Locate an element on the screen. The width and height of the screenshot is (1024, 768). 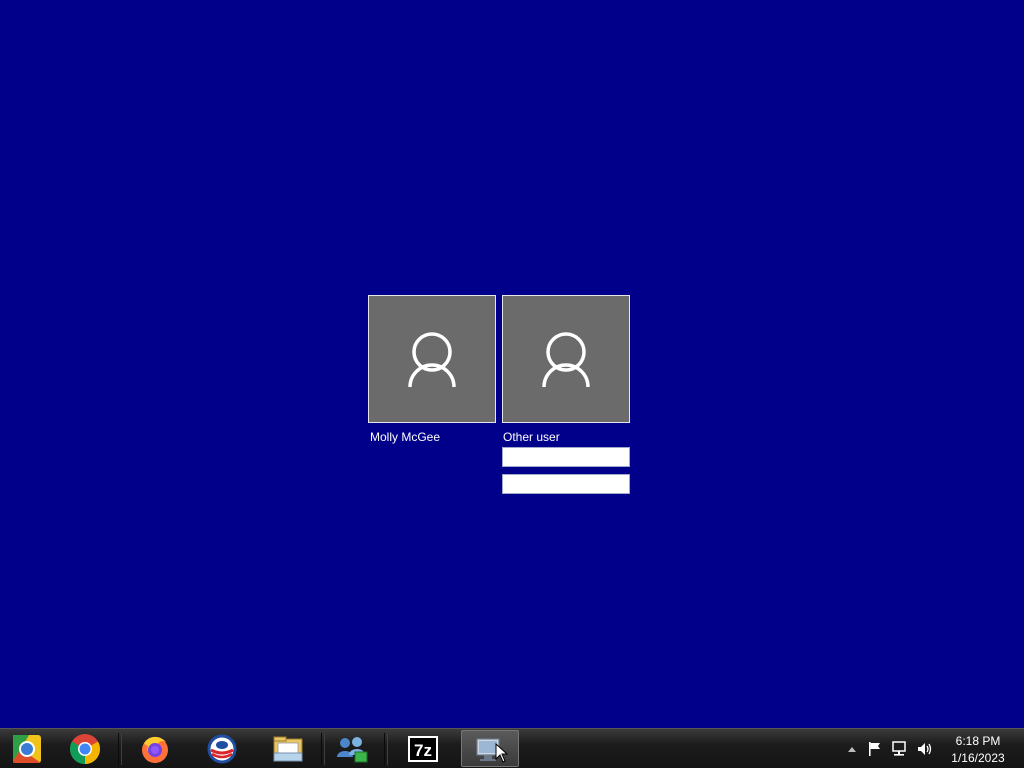
taskbar-chrome-button is located at coordinates (85, 748).